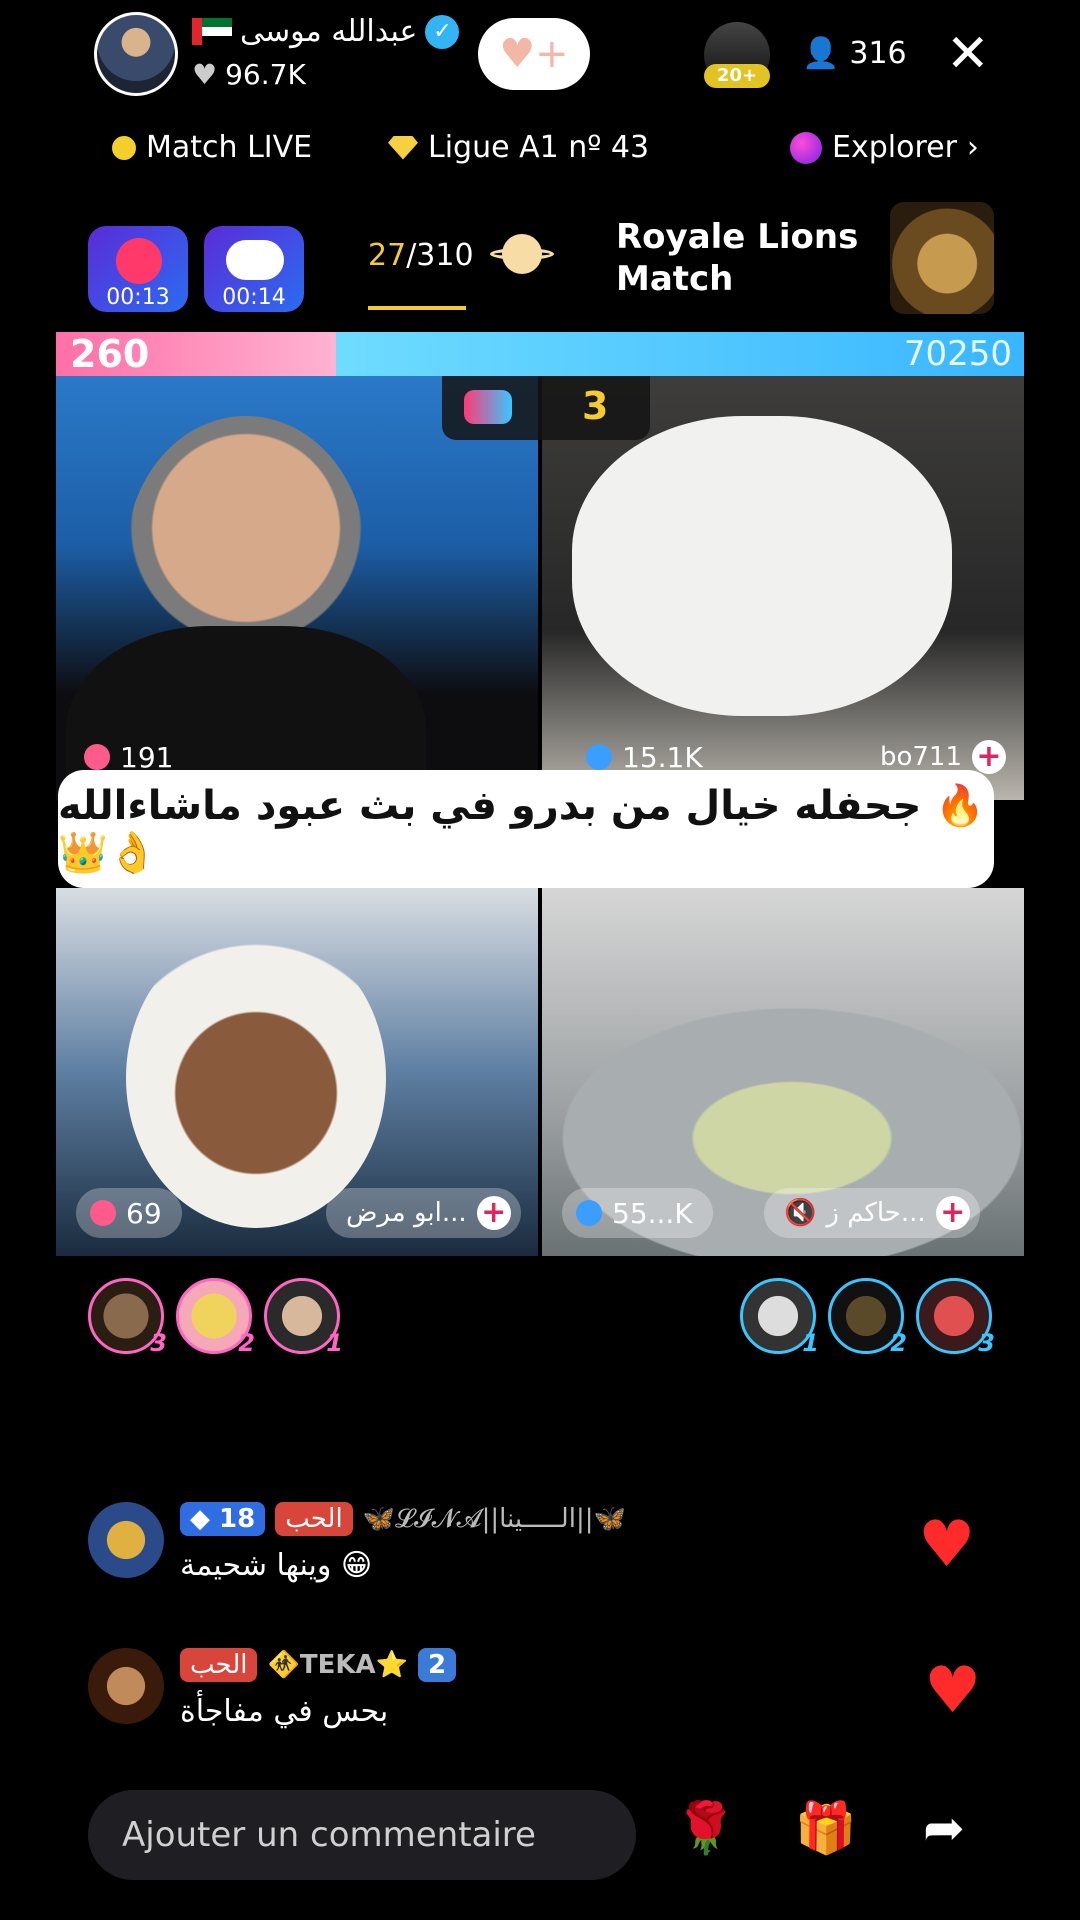 This screenshot has width=1080, height=1920. What do you see at coordinates (955, 1317) in the screenshot?
I see `supporter-right-avatar: 3` at bounding box center [955, 1317].